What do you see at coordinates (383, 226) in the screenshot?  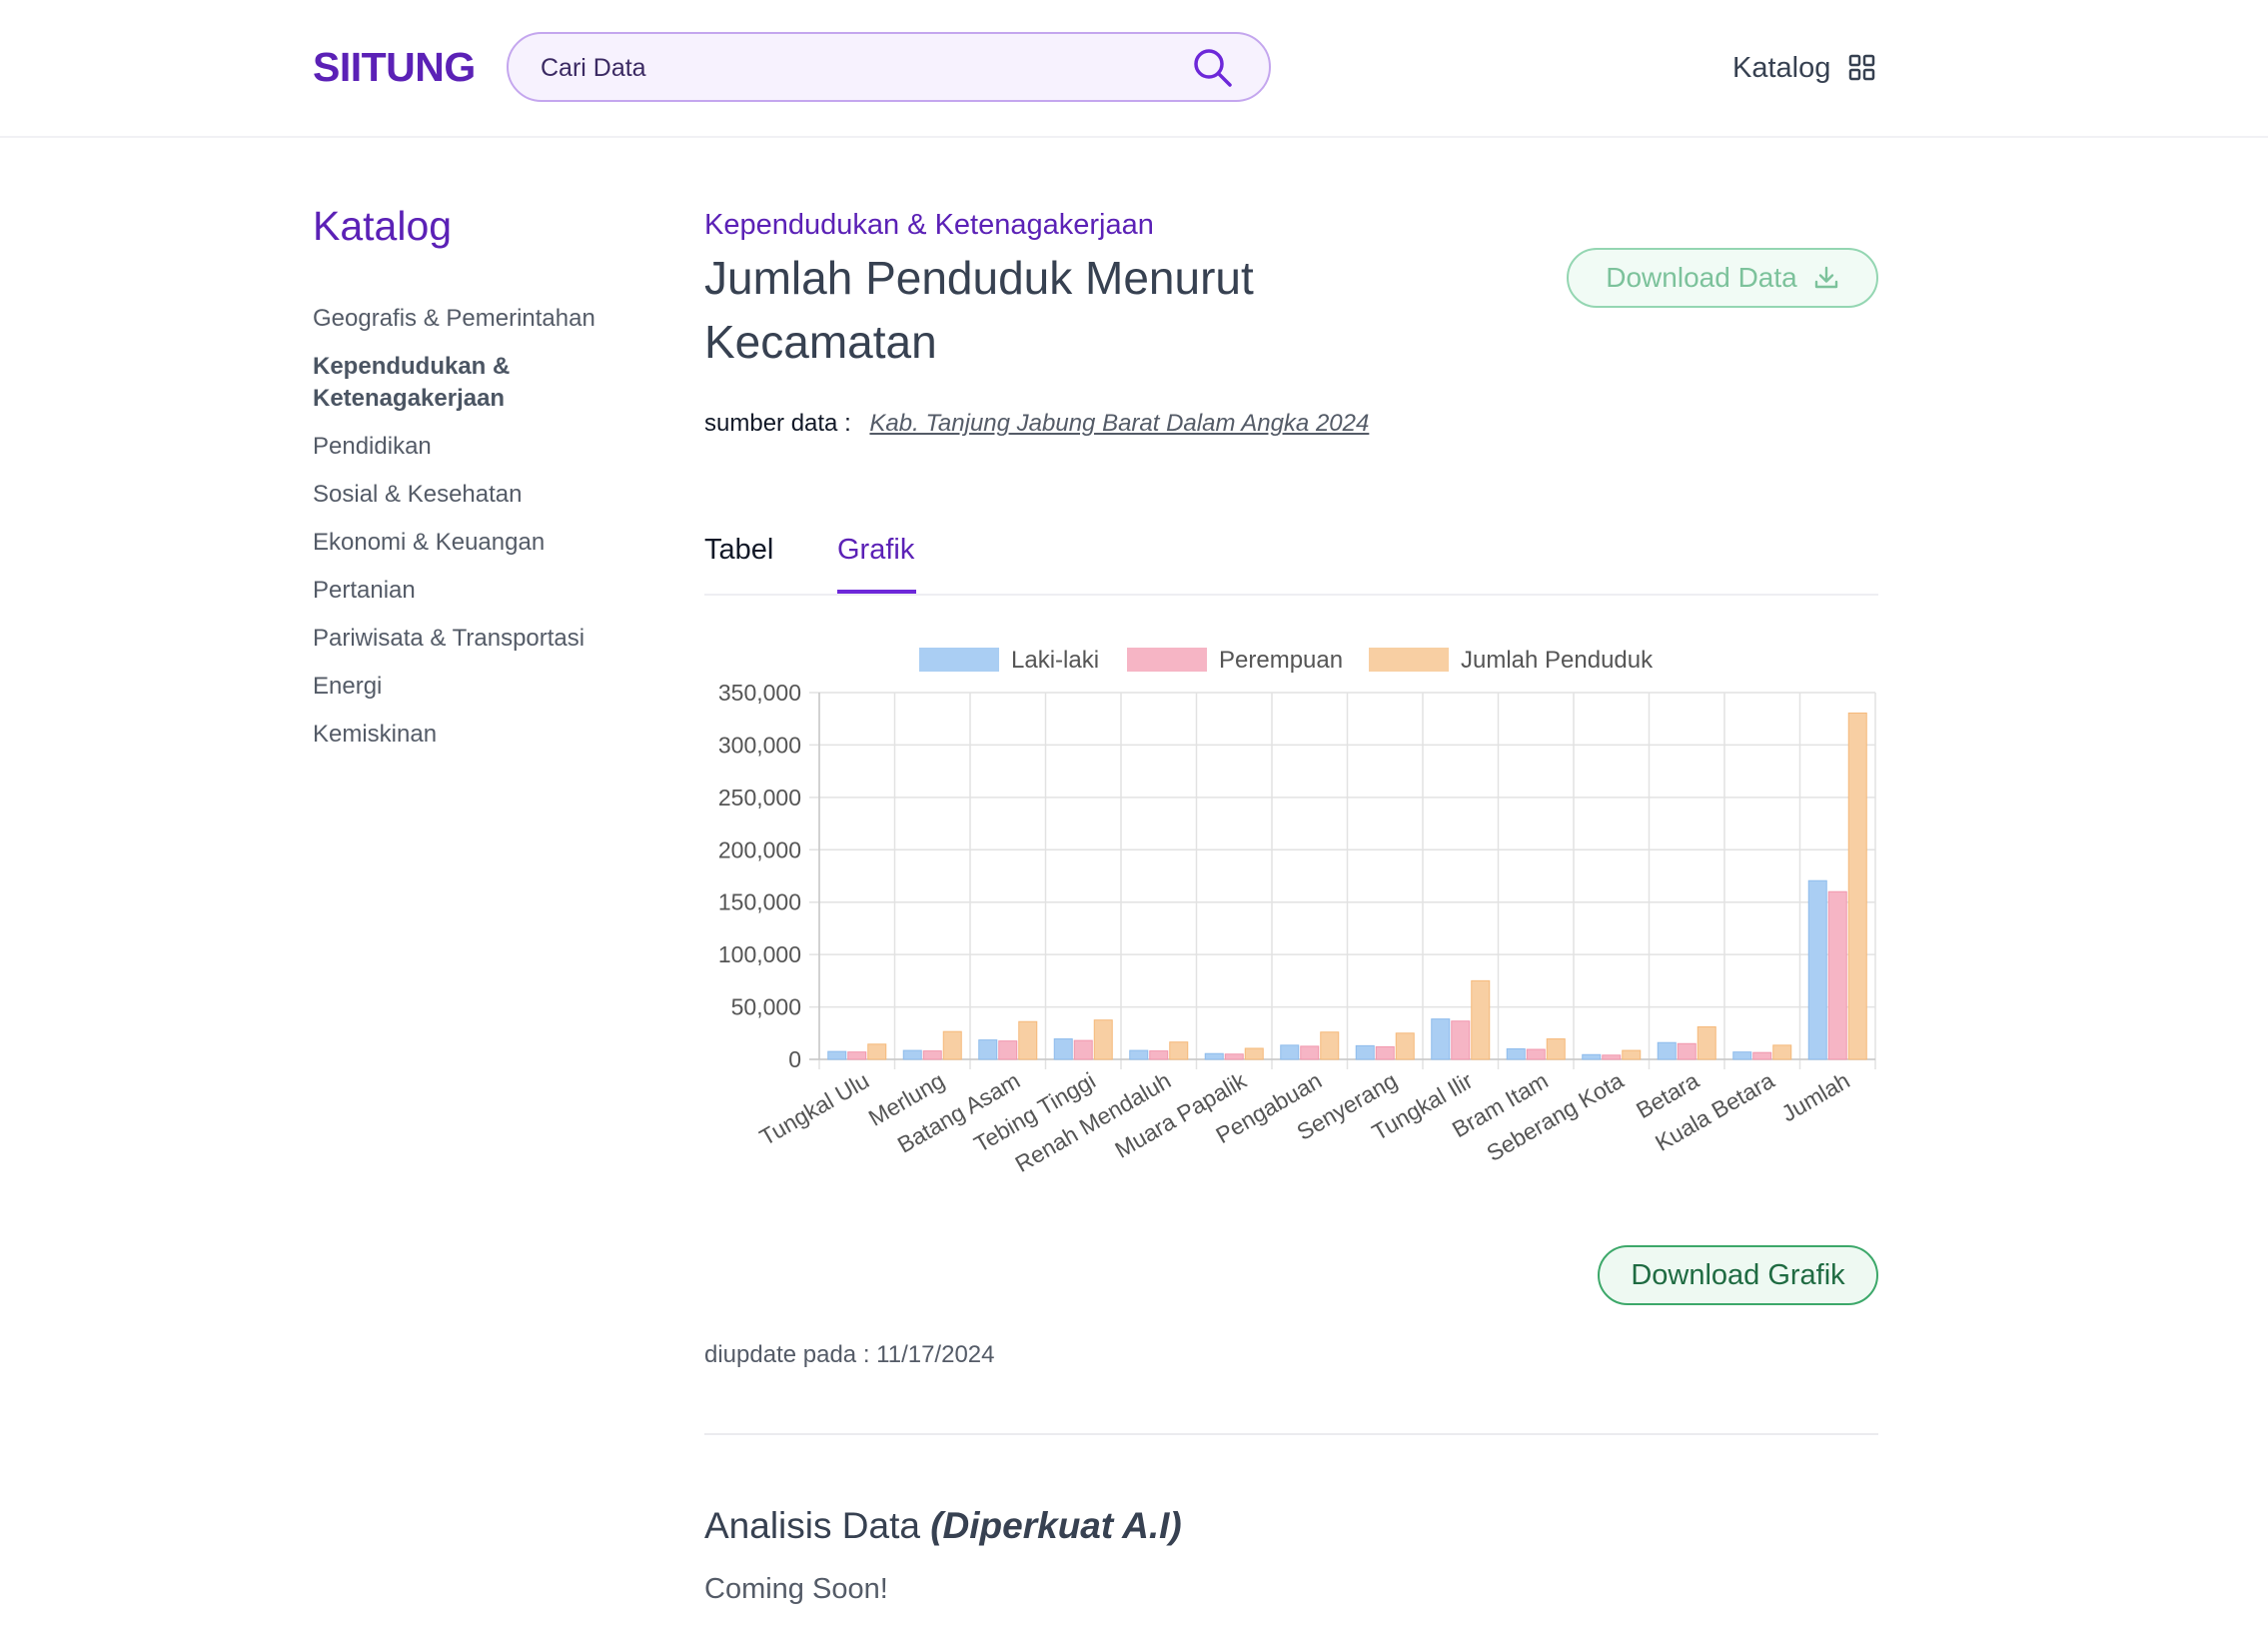 I see `sidebar-title: Katalog` at bounding box center [383, 226].